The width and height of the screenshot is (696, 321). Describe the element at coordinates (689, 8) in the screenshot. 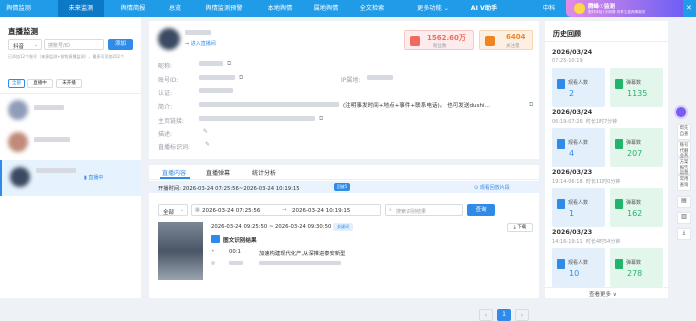

I see `close-icon: ✕` at that location.